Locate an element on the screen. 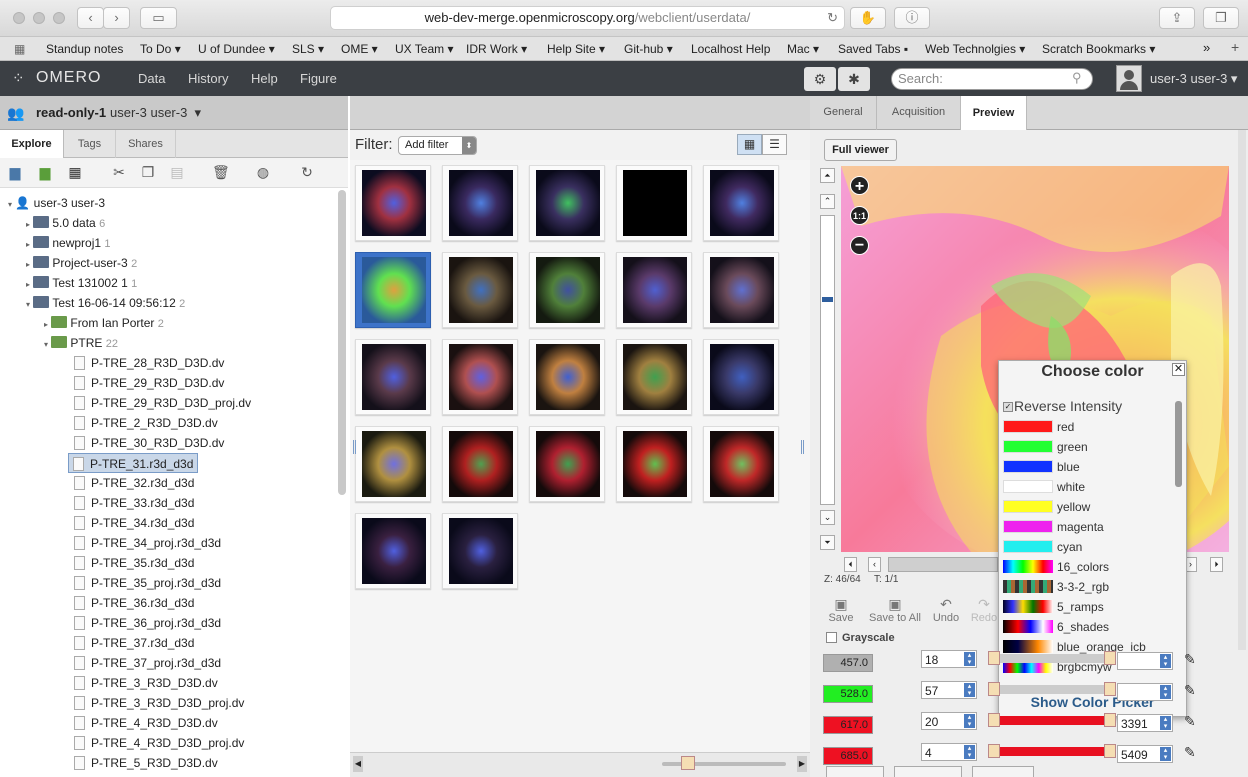  tree-project: ▸ newproj1 1 is located at coordinates (68, 243).